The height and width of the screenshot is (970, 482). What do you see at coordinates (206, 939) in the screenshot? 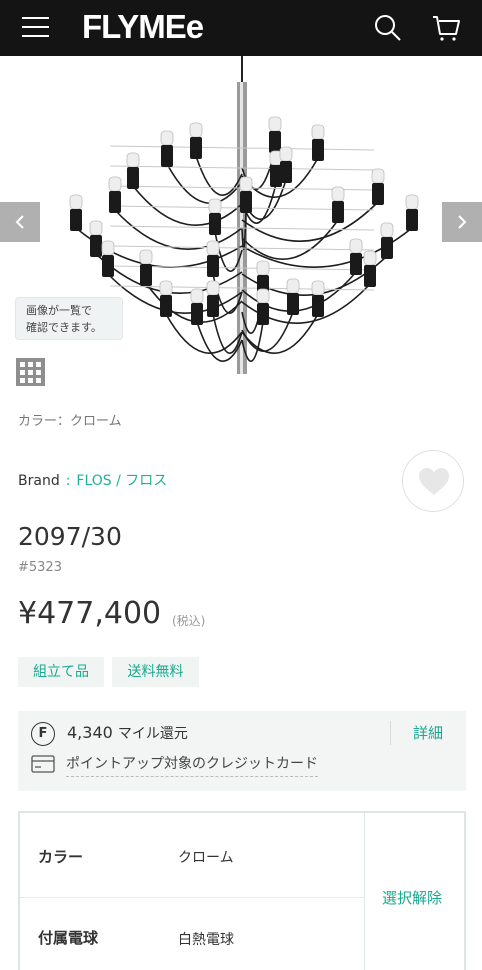
I see `option-value-bulb: 白熱電球` at bounding box center [206, 939].